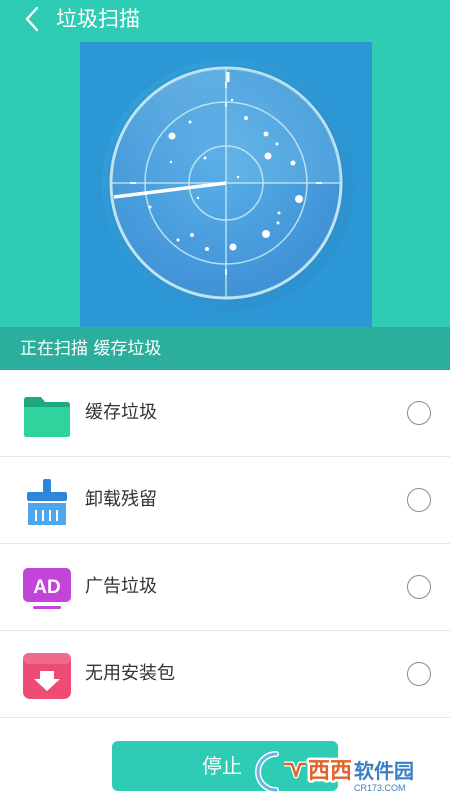 The width and height of the screenshot is (450, 800). I want to click on folder-icon, so click(47, 417).